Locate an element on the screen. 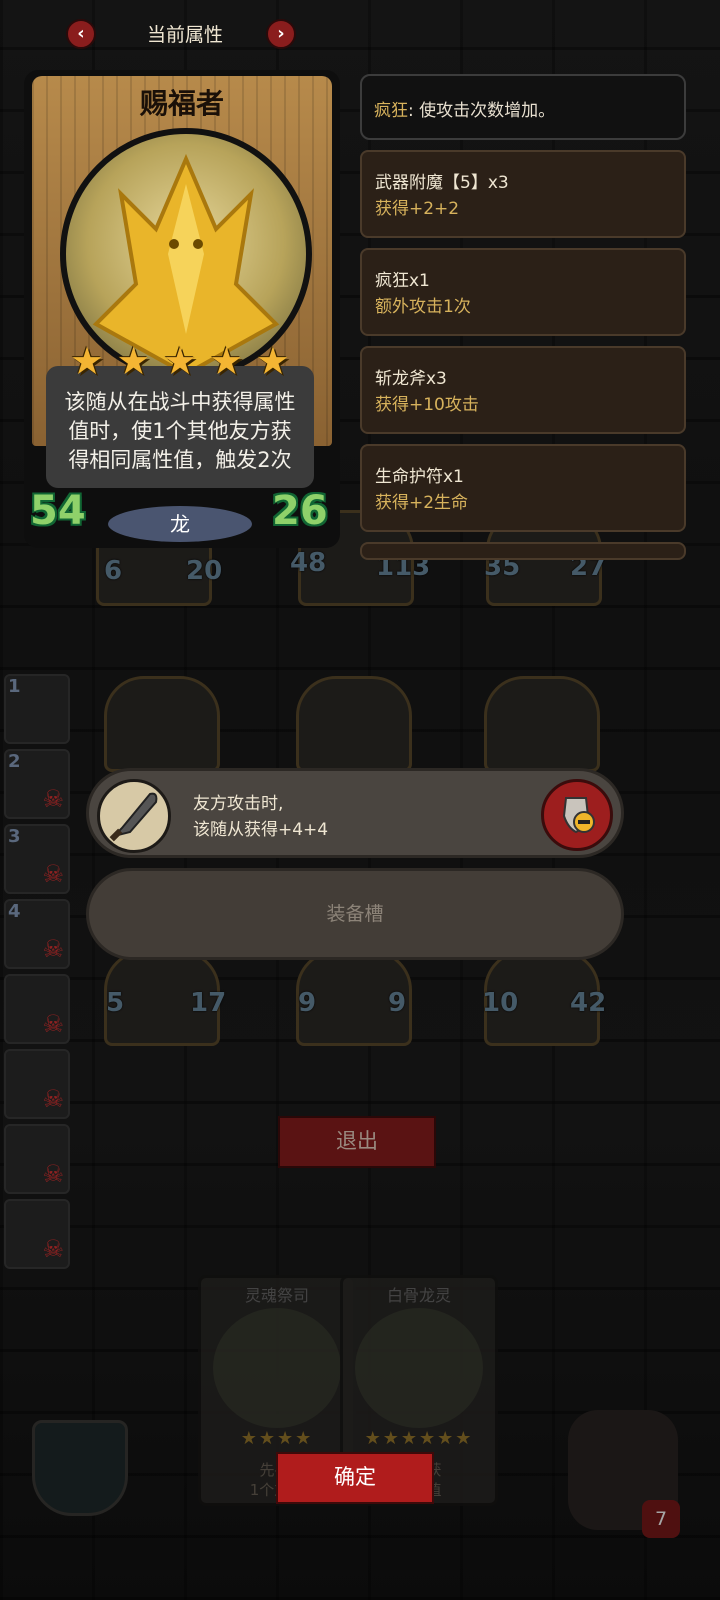  card-attack: 54 is located at coordinates (58, 511).